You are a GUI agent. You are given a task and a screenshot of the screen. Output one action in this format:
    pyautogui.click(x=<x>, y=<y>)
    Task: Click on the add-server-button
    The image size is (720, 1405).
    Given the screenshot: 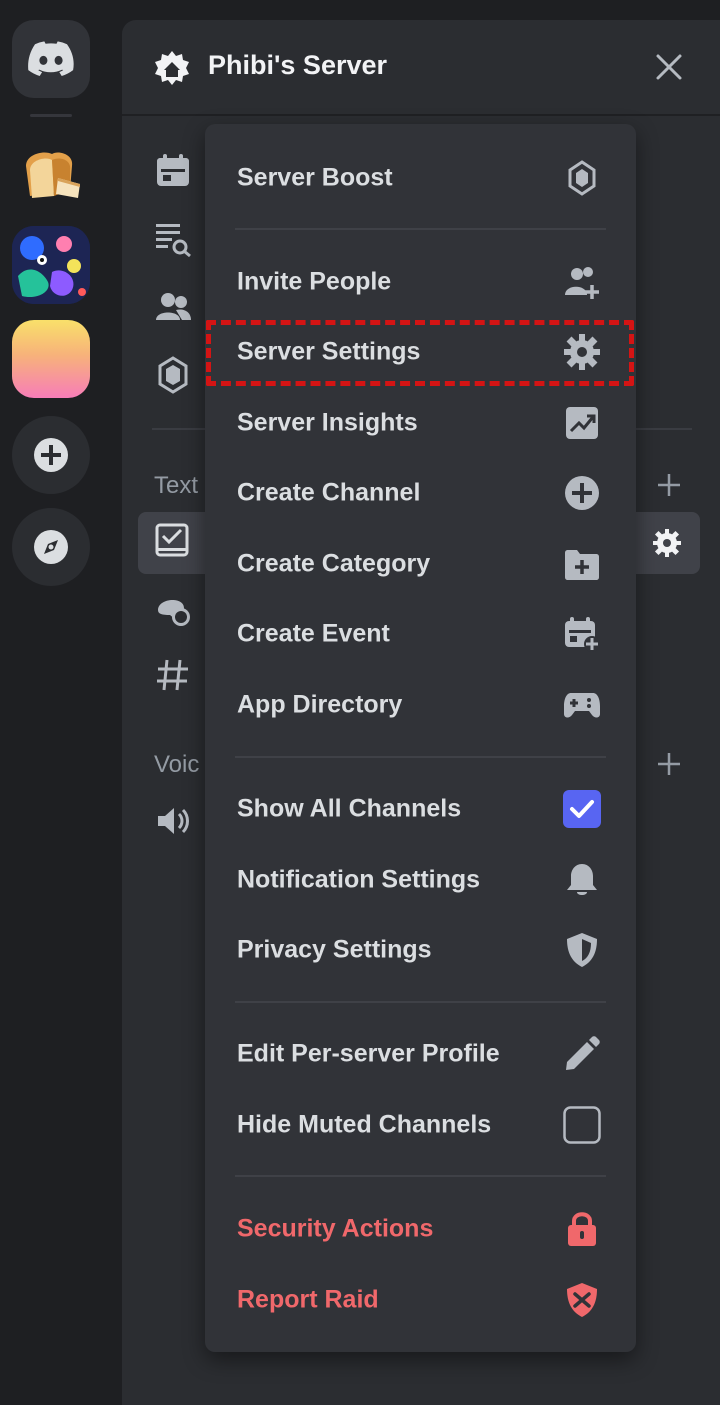 What is the action you would take?
    pyautogui.click(x=51, y=455)
    